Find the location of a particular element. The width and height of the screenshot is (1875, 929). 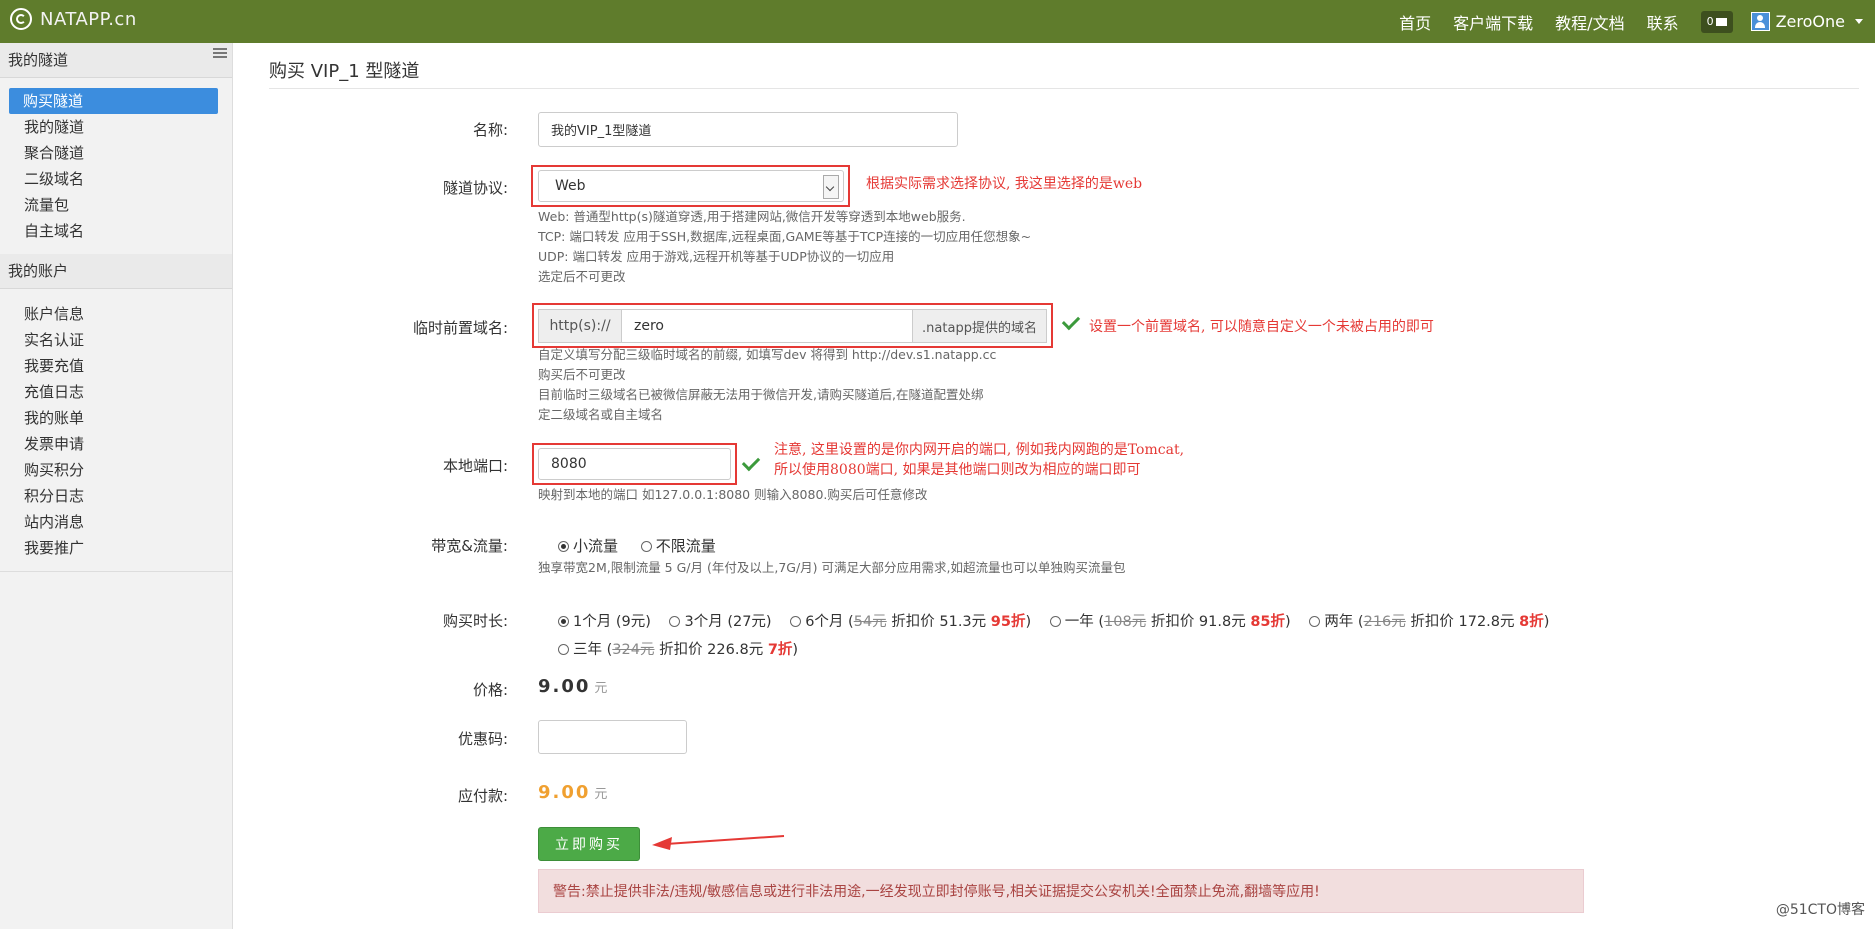

sidebar-item-aggregate-tunnels: 聚合隧道 is located at coordinates (116, 153).